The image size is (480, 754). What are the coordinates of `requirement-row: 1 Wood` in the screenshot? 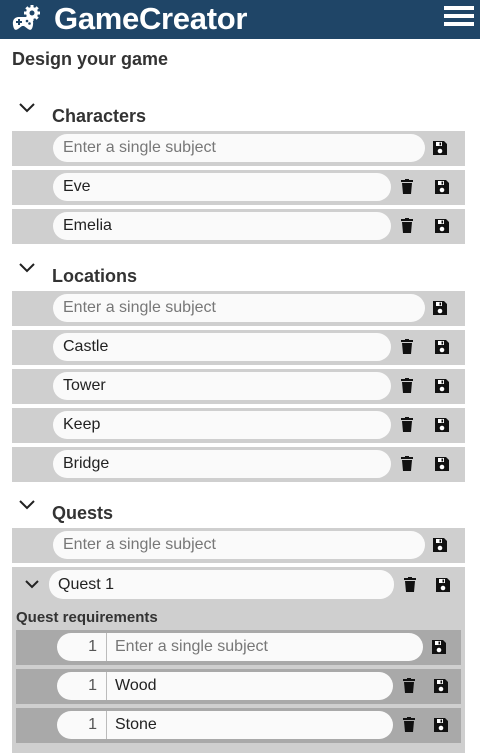 It's located at (238, 686).